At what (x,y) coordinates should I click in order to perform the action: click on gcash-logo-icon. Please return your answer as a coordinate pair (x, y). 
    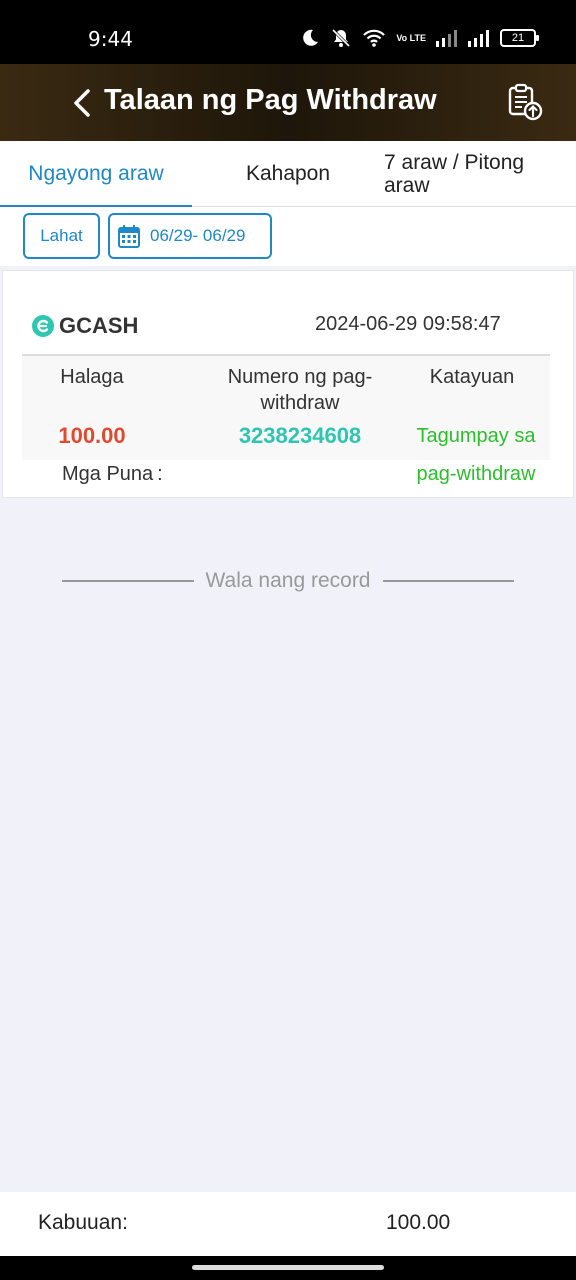
    Looking at the image, I should click on (43, 326).